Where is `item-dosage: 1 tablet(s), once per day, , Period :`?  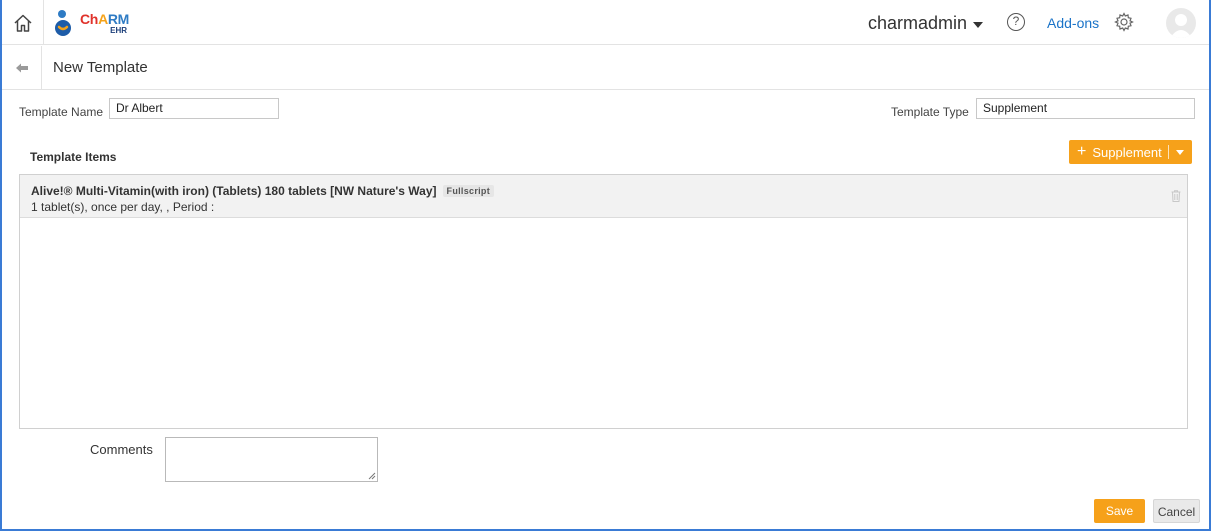 item-dosage: 1 tablet(s), once per day, , Period : is located at coordinates (123, 207).